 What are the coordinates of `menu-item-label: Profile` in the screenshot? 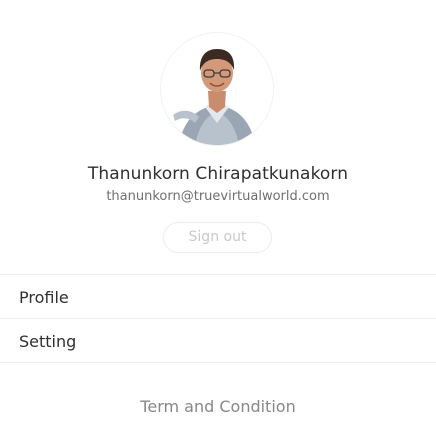 It's located at (44, 297).